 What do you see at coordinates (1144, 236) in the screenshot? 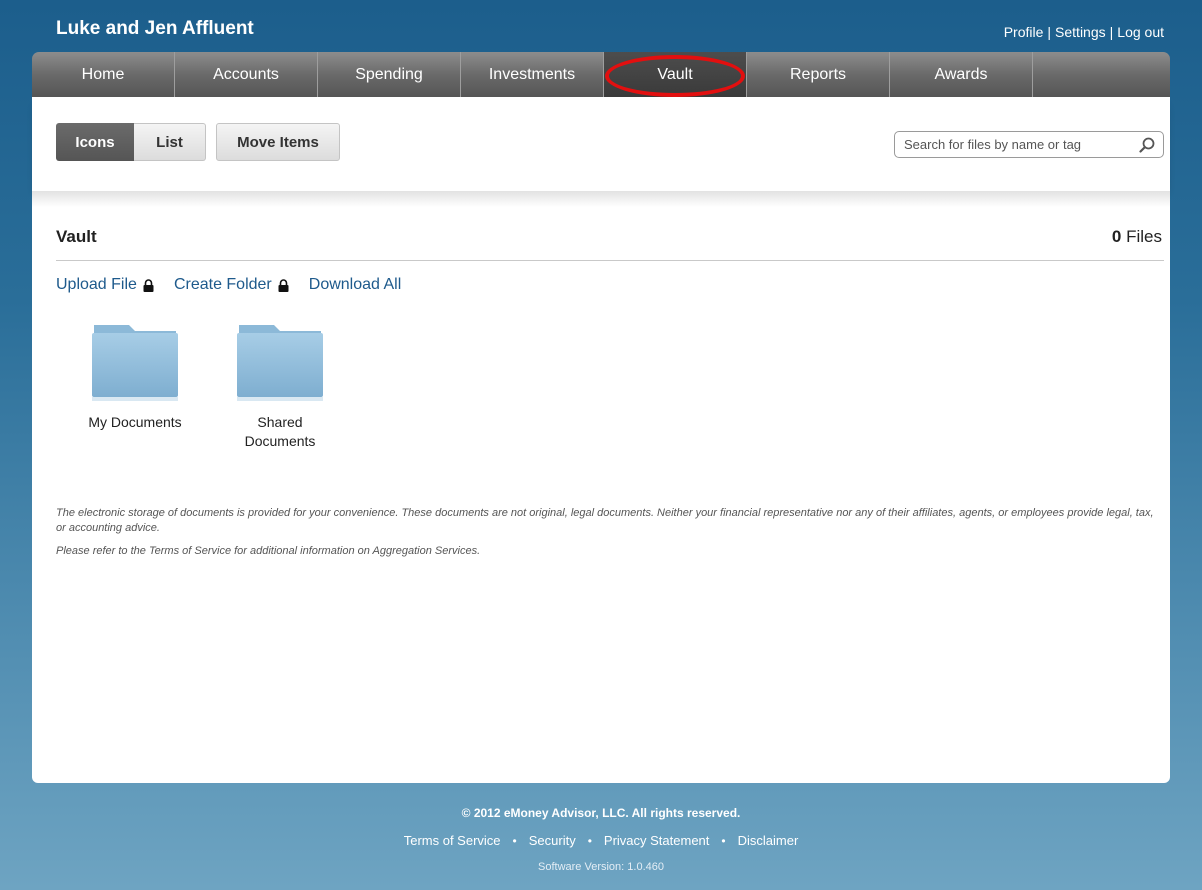
I see `file-count-unit: Files` at bounding box center [1144, 236].